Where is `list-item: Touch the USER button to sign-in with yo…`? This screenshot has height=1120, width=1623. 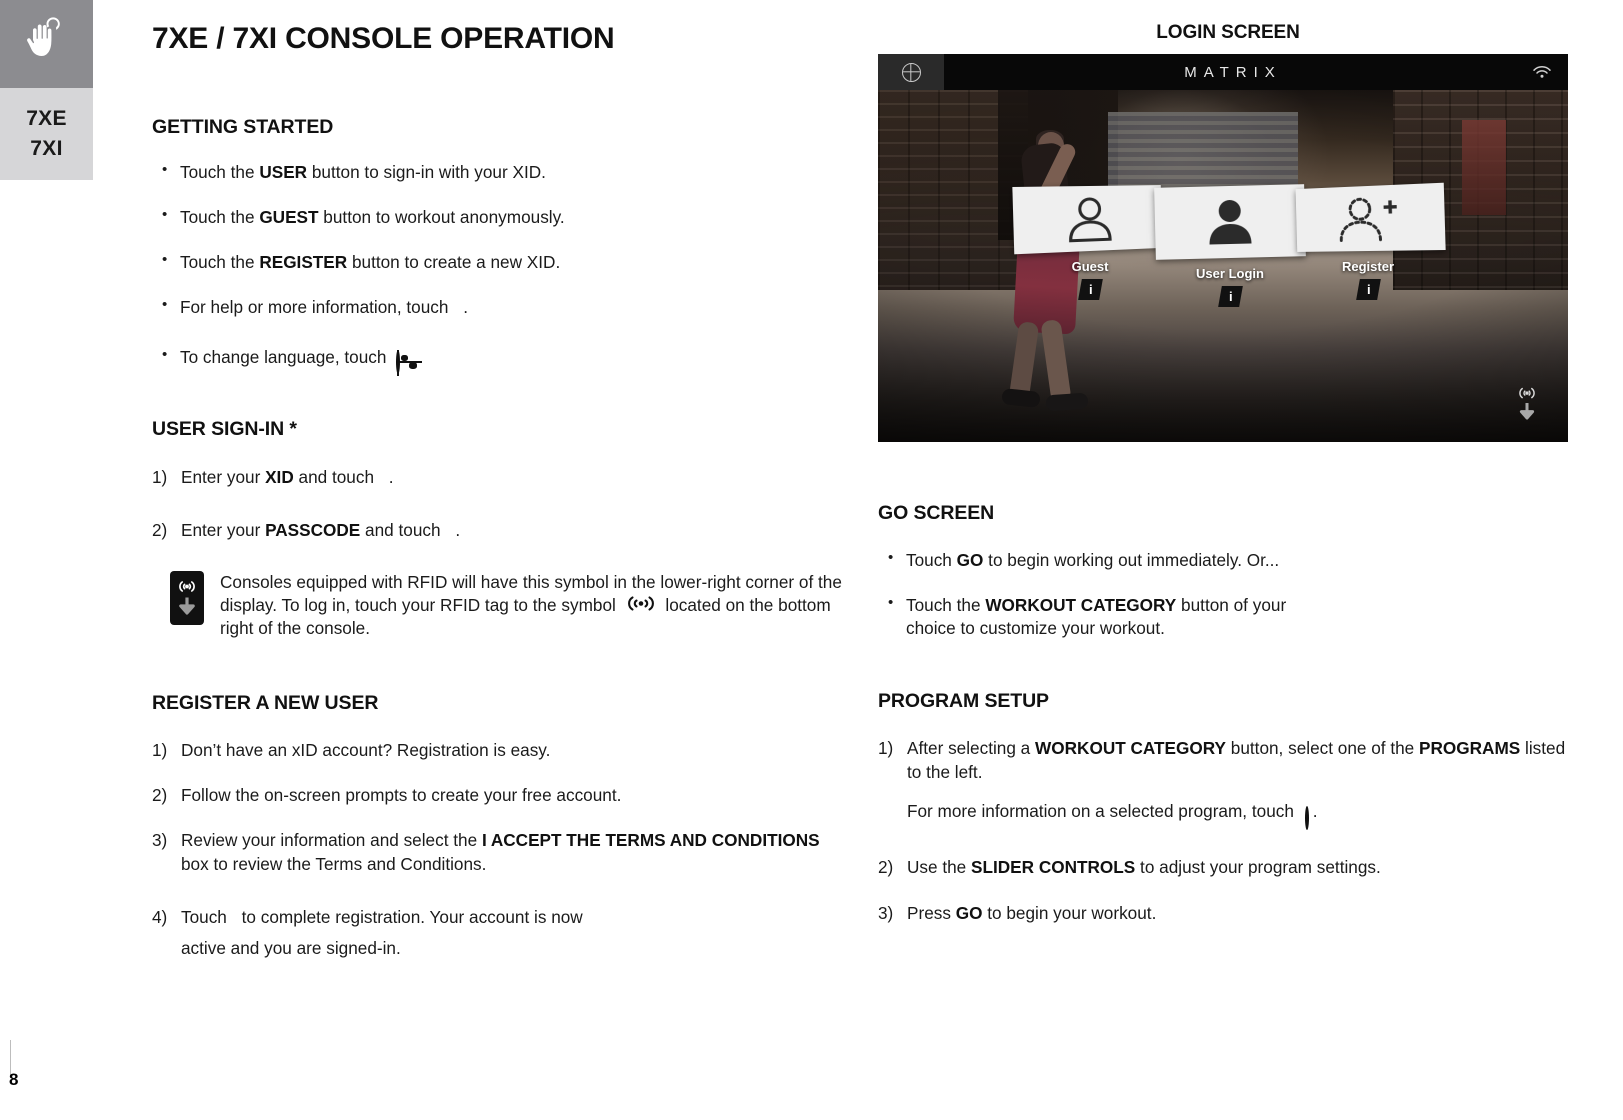
list-item: Touch the USER button to sign-in with yo… is located at coordinates (497, 172).